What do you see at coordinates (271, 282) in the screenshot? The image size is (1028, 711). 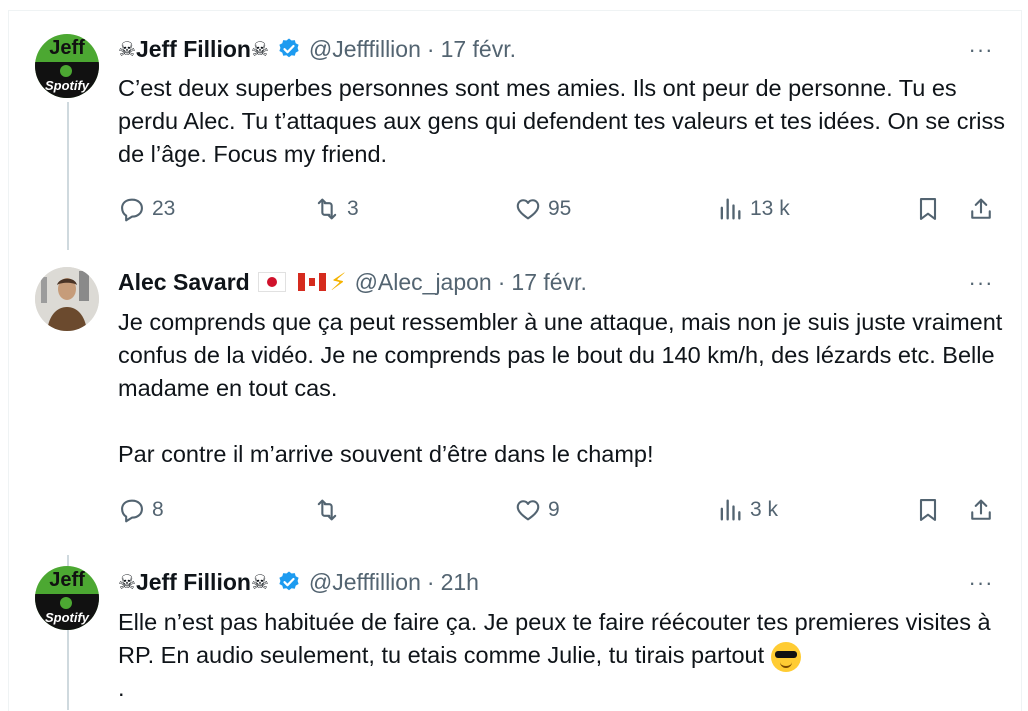 I see `japan-flag-icon` at bounding box center [271, 282].